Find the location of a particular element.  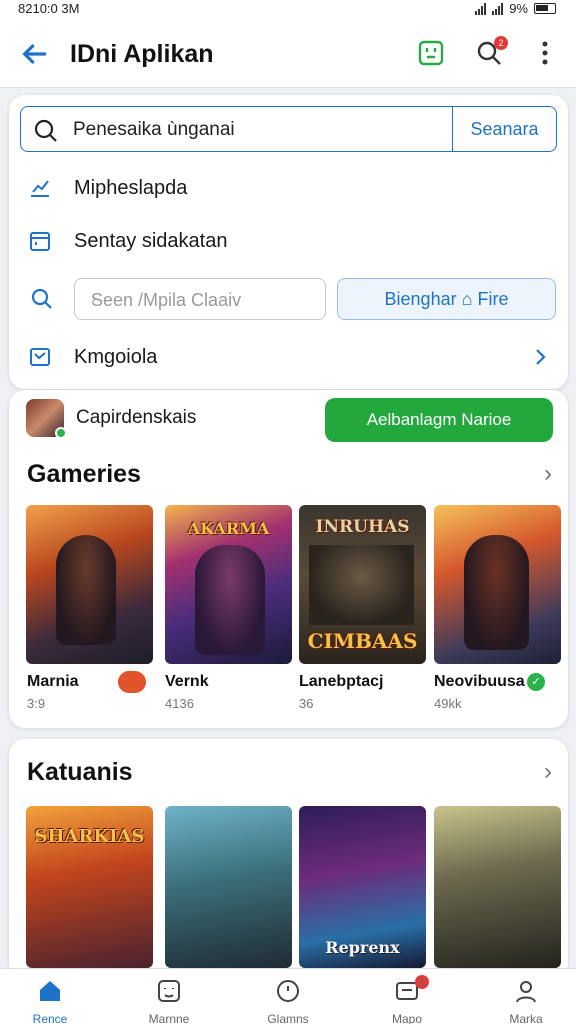

notification-badge: 1 is located at coordinates (422, 982).